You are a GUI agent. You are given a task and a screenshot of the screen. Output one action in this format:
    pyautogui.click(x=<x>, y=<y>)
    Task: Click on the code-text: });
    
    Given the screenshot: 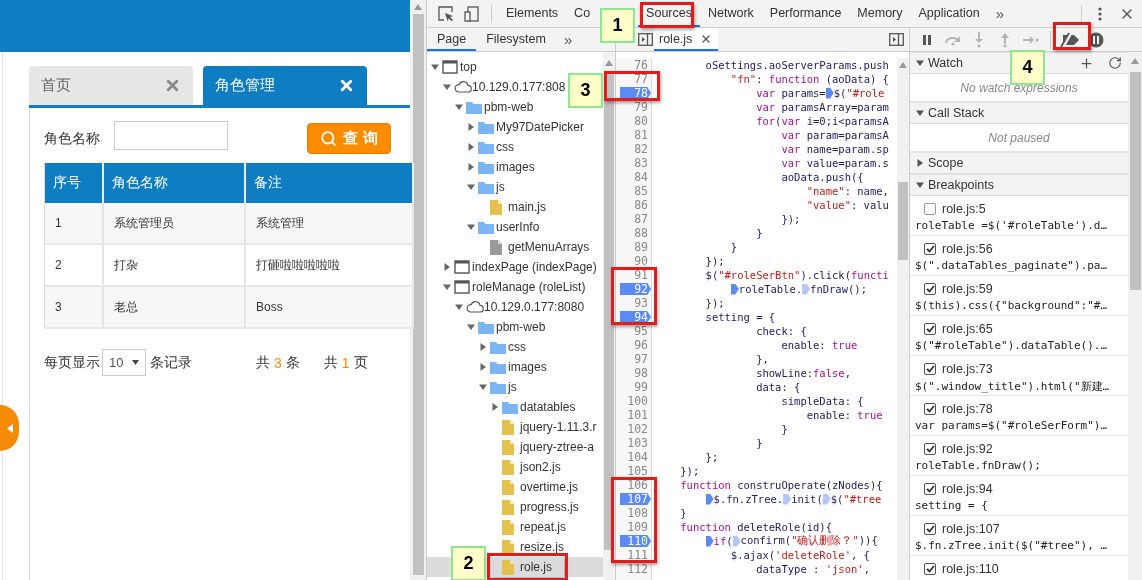 What is the action you would take?
    pyautogui.click(x=790, y=219)
    